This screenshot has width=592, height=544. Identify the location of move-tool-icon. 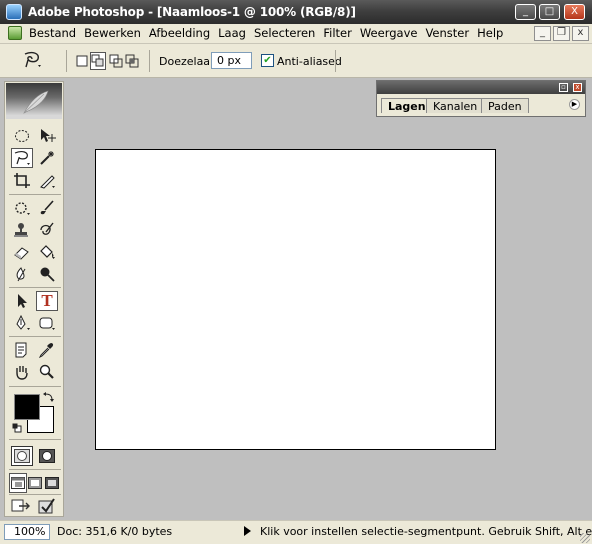
(47, 136).